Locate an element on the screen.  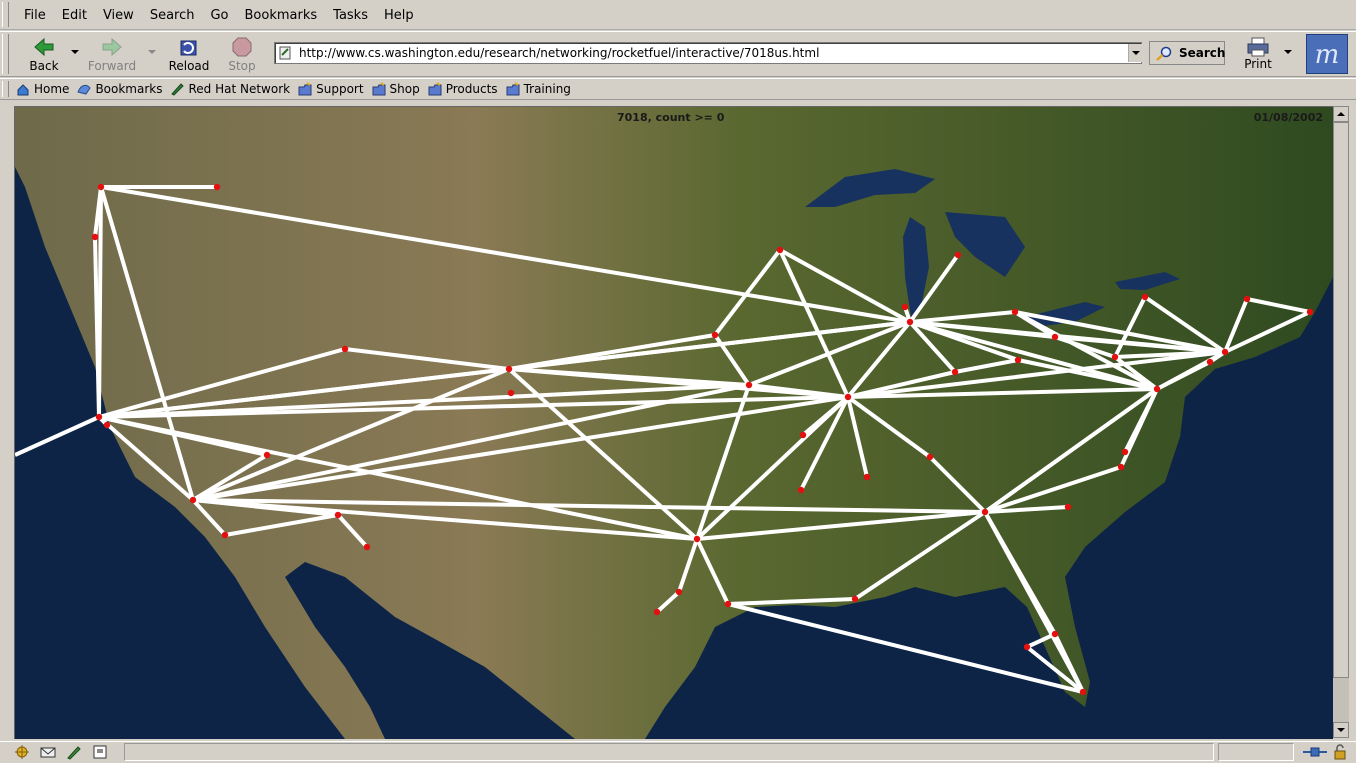
personal-item-label: Training is located at coordinates (547, 89).